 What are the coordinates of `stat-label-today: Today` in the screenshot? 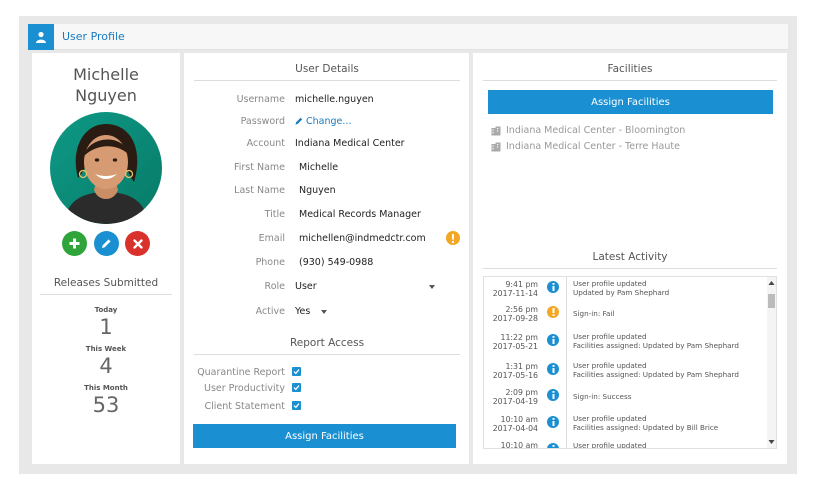 It's located at (106, 310).